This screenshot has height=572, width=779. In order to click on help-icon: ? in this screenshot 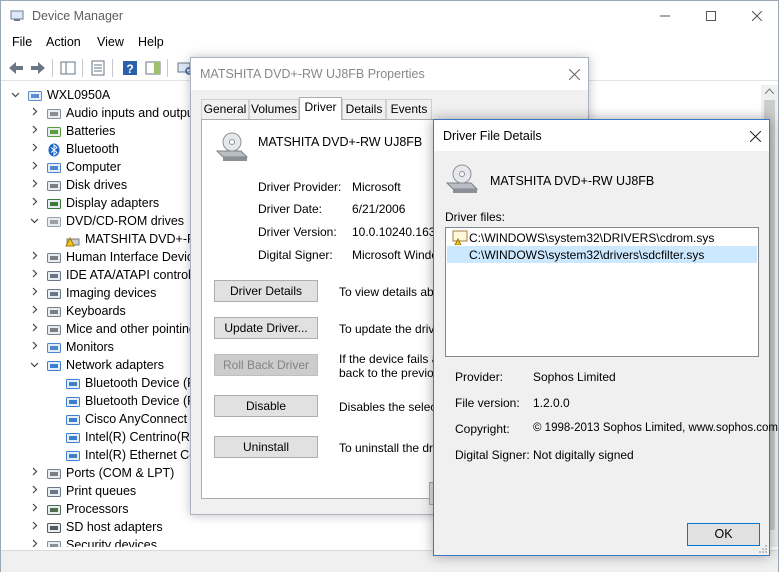, I will do `click(130, 68)`.